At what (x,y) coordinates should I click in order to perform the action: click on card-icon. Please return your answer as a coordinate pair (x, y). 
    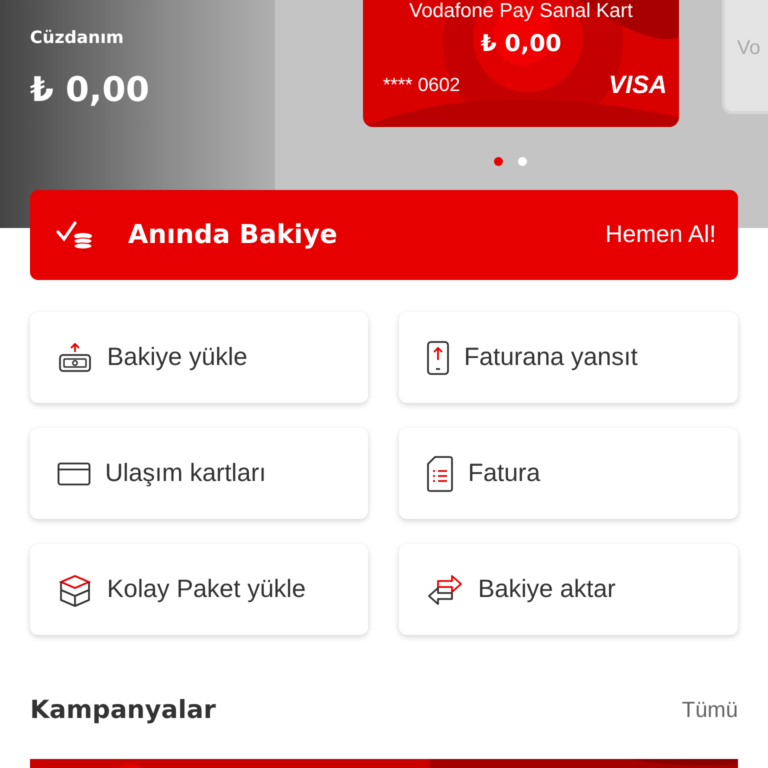
    Looking at the image, I should click on (74, 474).